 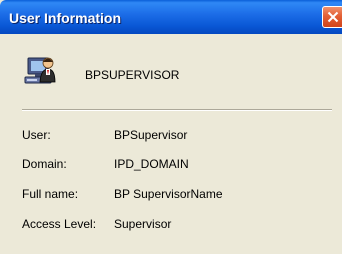 I want to click on user-value: BPSupervisor, so click(x=151, y=135).